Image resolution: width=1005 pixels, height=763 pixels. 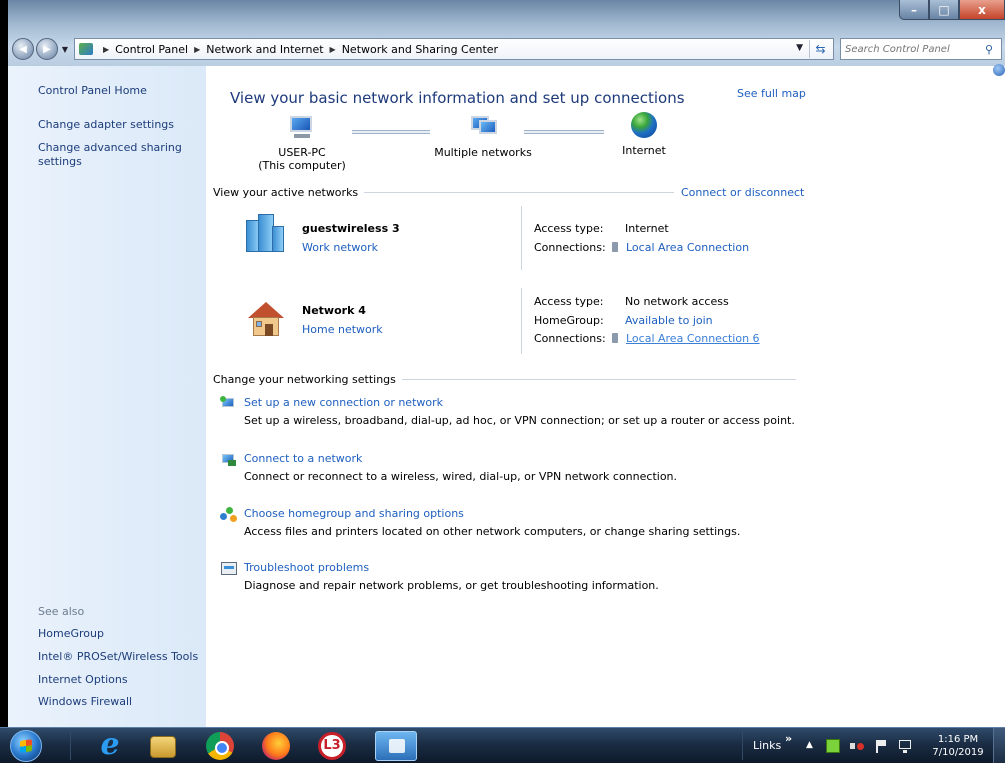 What do you see at coordinates (992, 49) in the screenshot?
I see `search-icon: ⚲` at bounding box center [992, 49].